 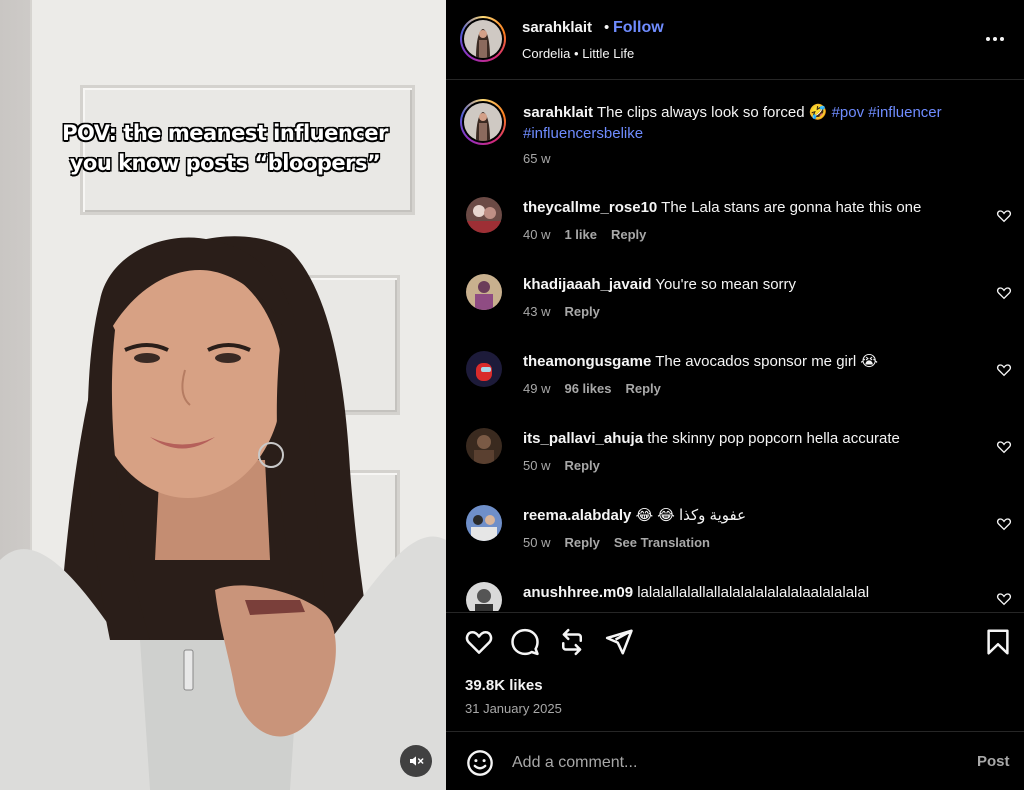 What do you see at coordinates (537, 311) in the screenshot?
I see `comment-time: 43 w` at bounding box center [537, 311].